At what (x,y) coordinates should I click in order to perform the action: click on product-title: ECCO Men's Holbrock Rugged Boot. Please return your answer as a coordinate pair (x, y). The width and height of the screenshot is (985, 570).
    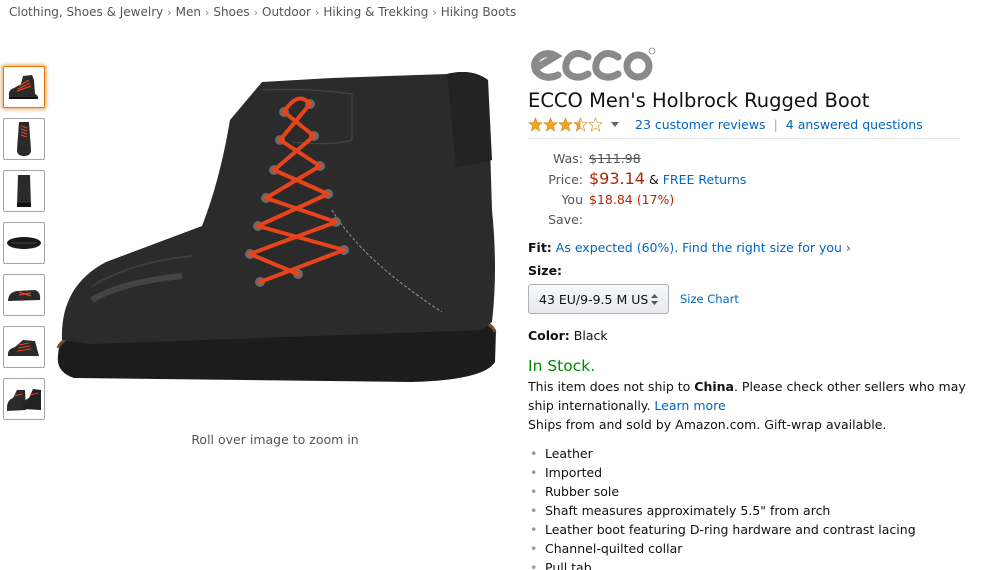
    Looking at the image, I should click on (699, 100).